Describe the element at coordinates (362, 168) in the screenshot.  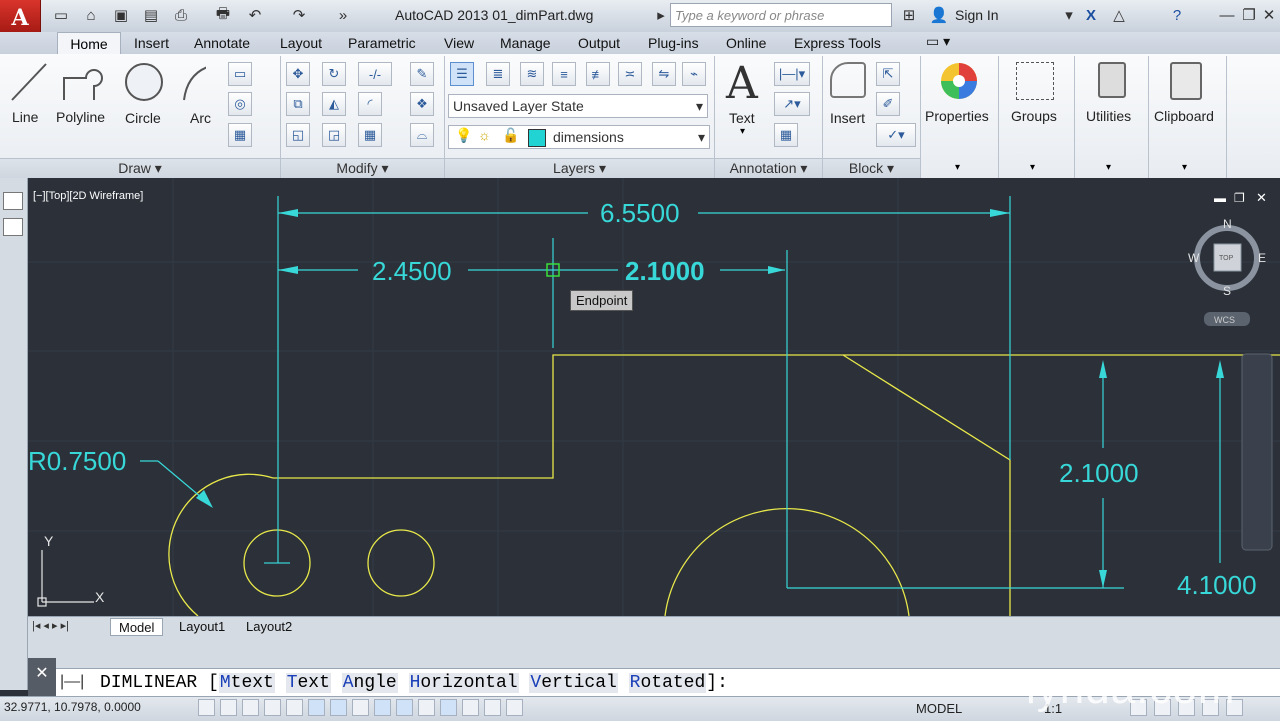
I see `modify-panel-label: Modify ▾` at that location.